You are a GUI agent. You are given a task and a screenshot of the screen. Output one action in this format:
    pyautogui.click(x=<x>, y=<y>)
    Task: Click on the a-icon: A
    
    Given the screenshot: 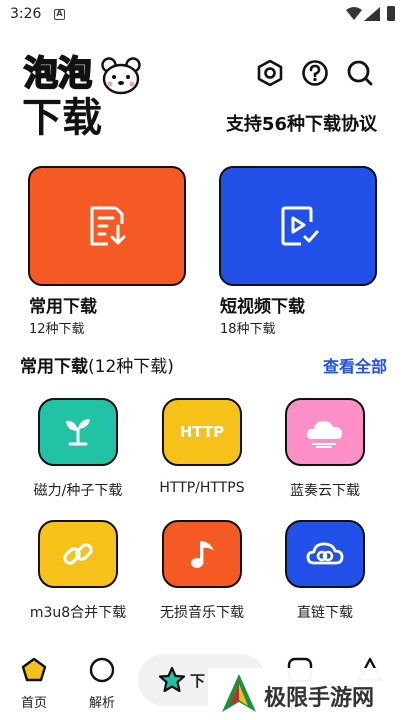 What is the action you would take?
    pyautogui.click(x=59, y=14)
    